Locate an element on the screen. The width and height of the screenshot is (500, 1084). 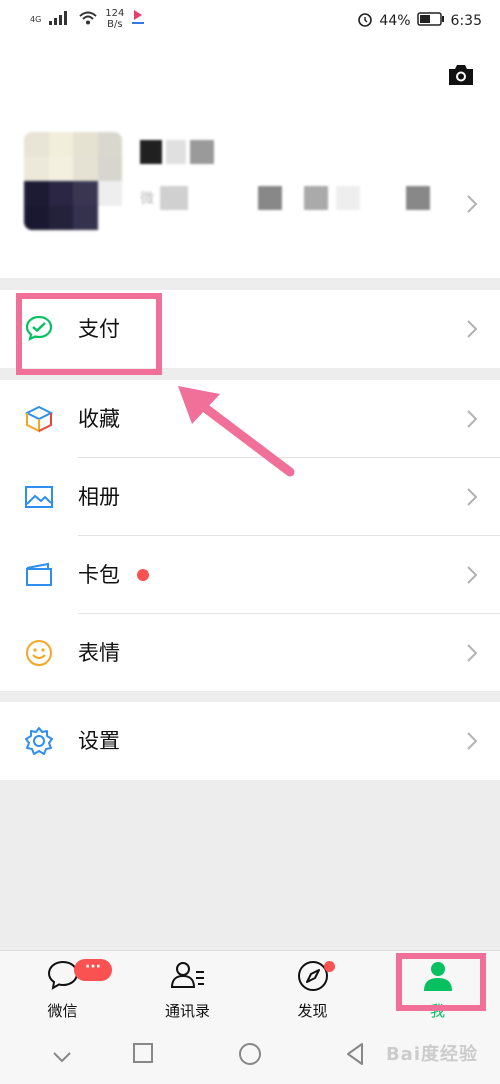
back-triangle-icon is located at coordinates (355, 1056).